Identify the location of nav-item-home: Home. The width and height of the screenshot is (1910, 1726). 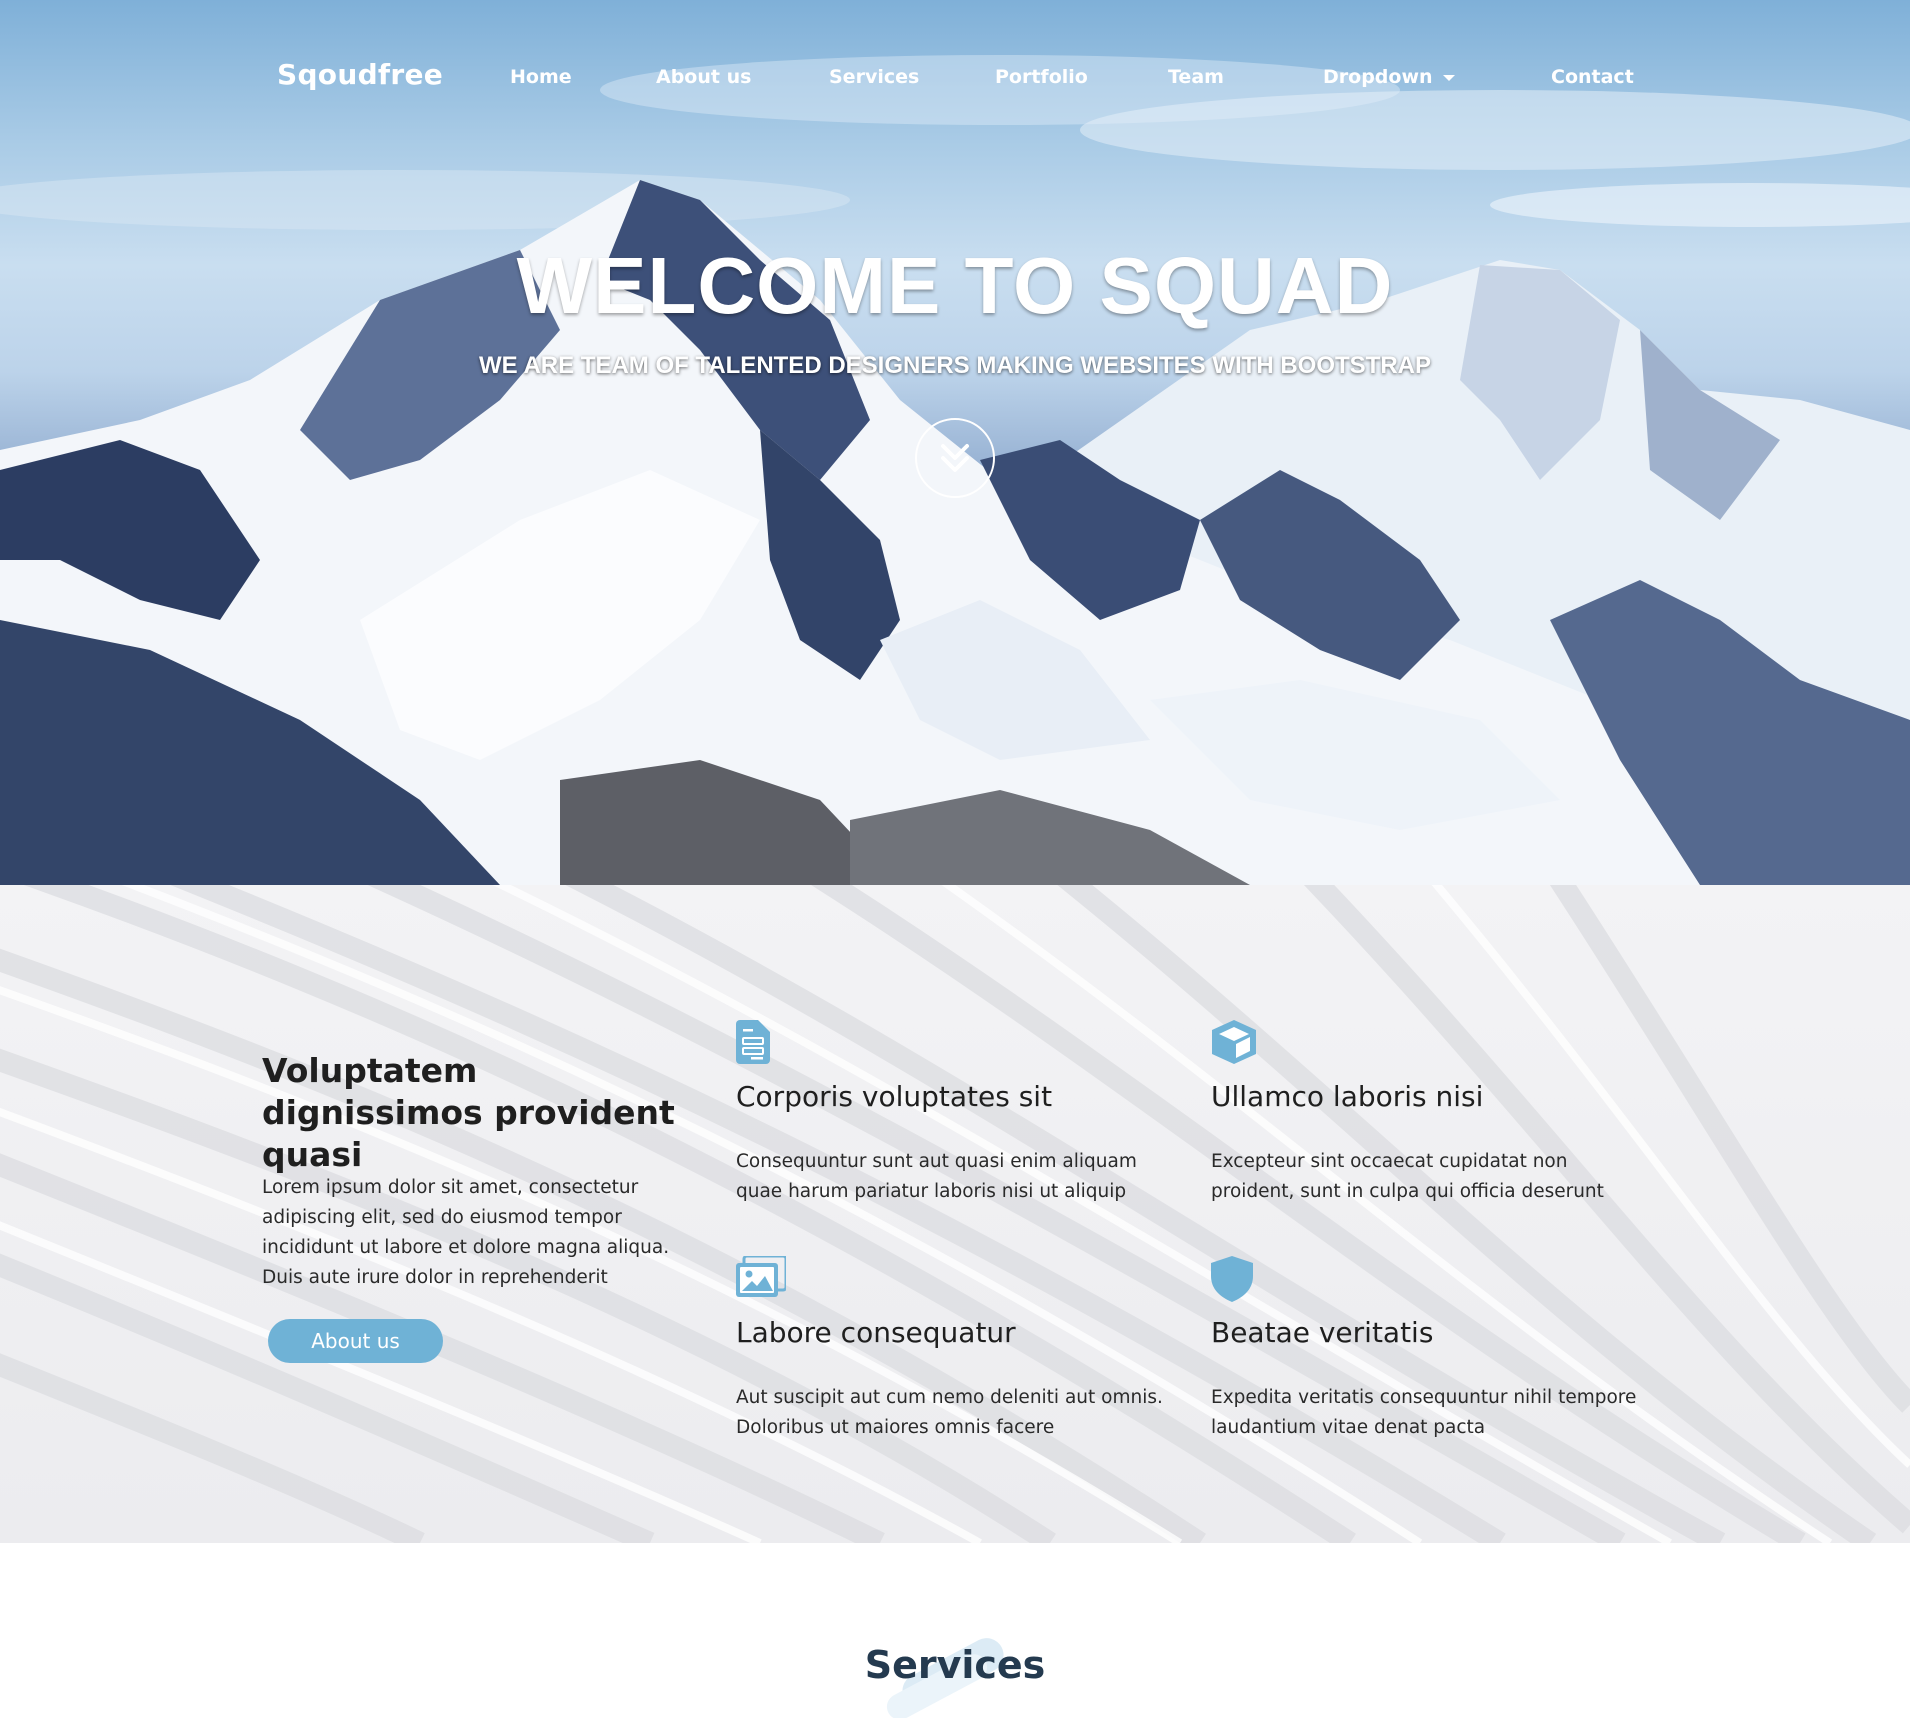
(541, 77).